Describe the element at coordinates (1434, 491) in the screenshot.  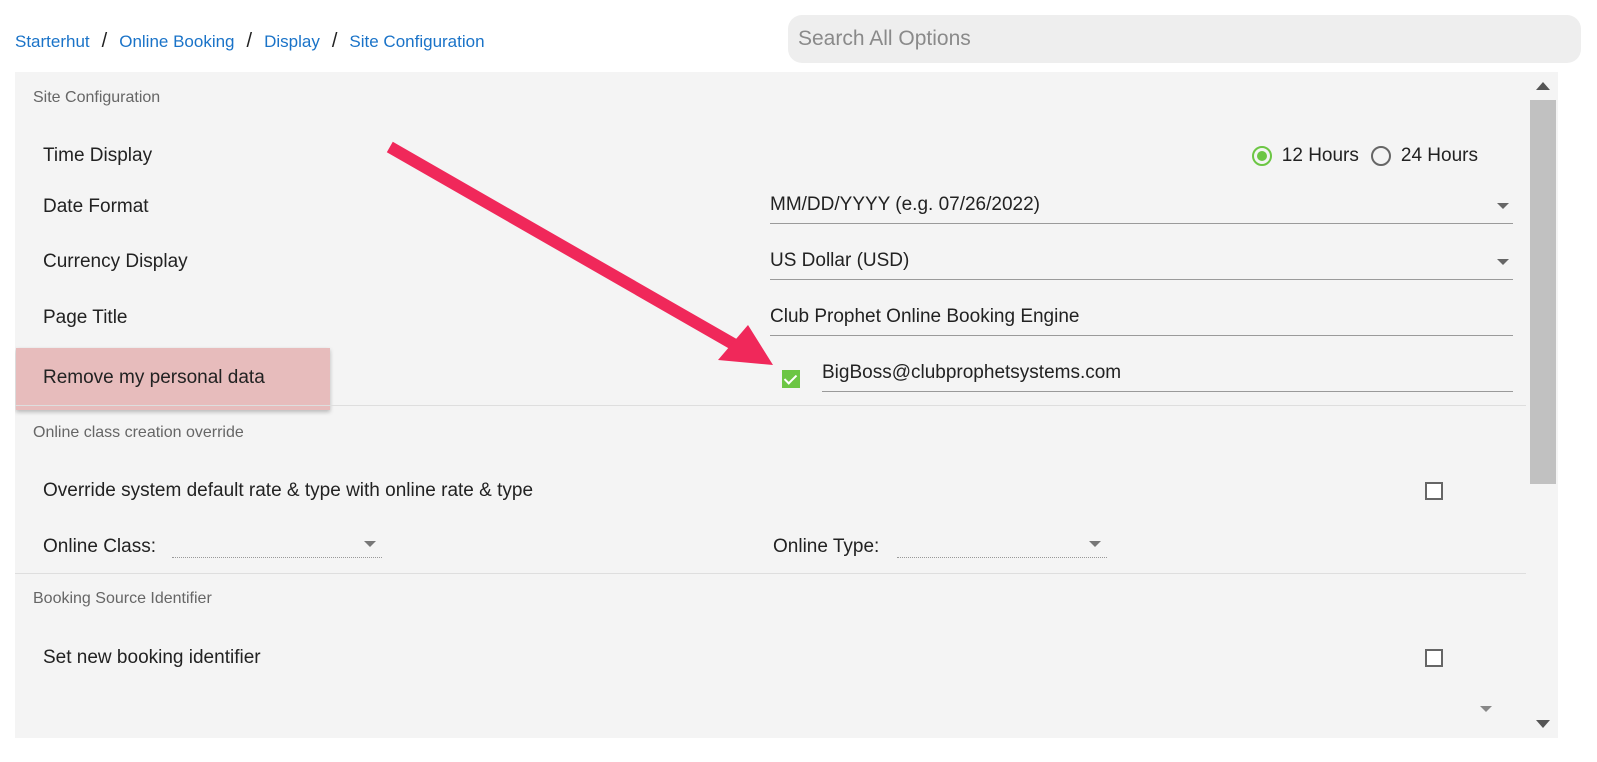
I see `override-rate-type-checkbox` at that location.